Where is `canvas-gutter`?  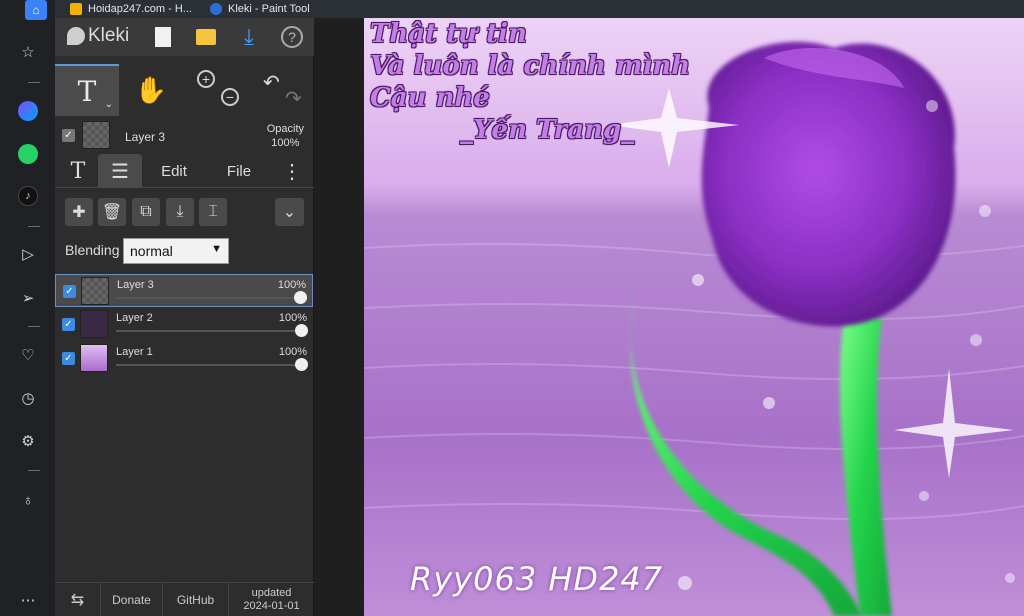 canvas-gutter is located at coordinates (339, 317).